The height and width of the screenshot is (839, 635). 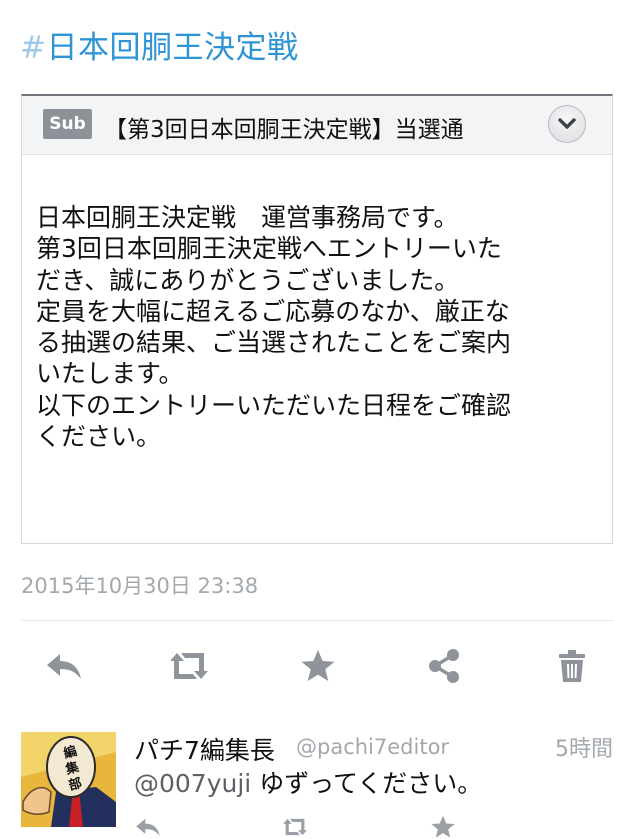 I want to click on body-line: 定員を大幅に超えるご応募のなか、厳正な, so click(x=273, y=311).